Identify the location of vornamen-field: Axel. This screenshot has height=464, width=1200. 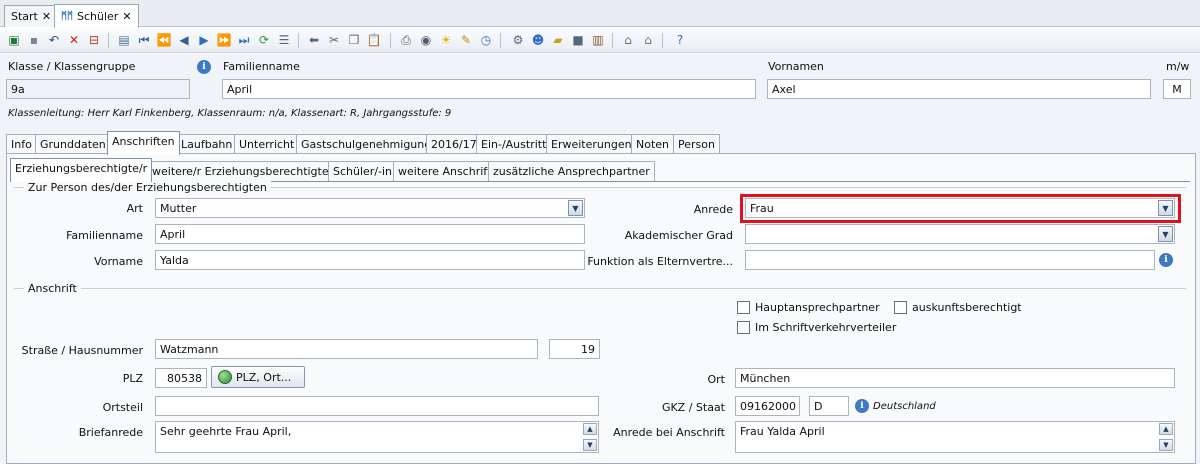
(959, 89).